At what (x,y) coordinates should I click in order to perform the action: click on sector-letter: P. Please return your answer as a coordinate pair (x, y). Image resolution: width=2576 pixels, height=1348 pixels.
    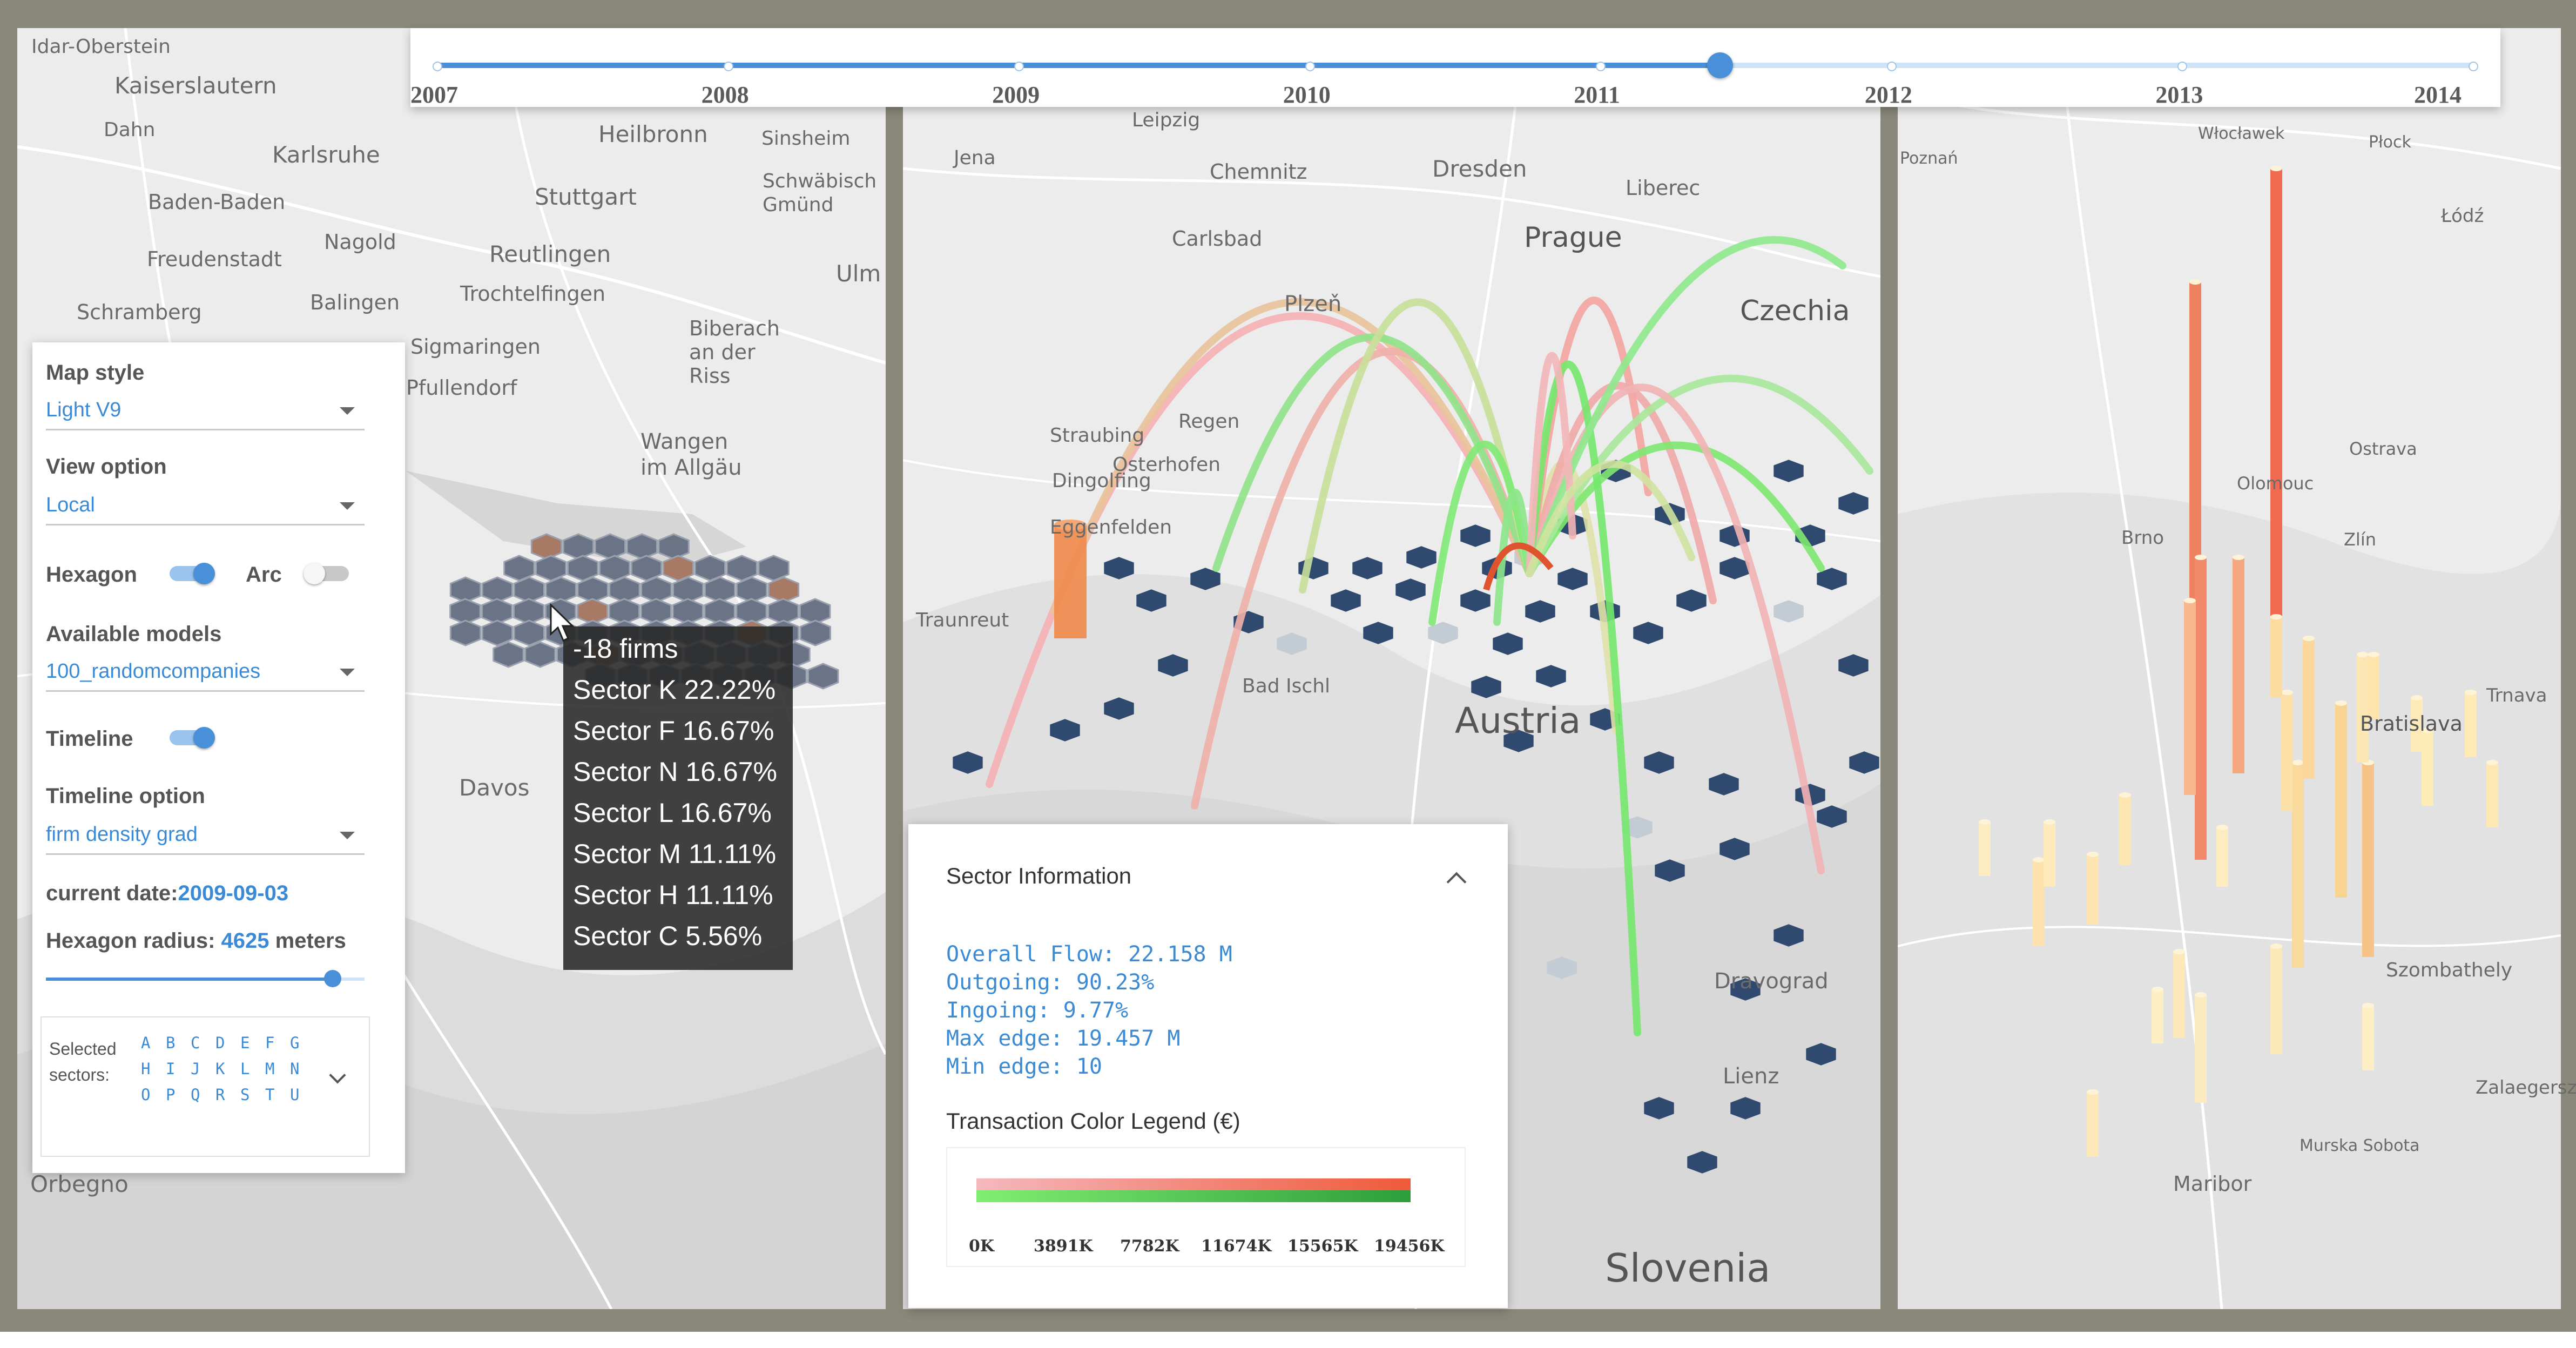
    Looking at the image, I should click on (170, 1095).